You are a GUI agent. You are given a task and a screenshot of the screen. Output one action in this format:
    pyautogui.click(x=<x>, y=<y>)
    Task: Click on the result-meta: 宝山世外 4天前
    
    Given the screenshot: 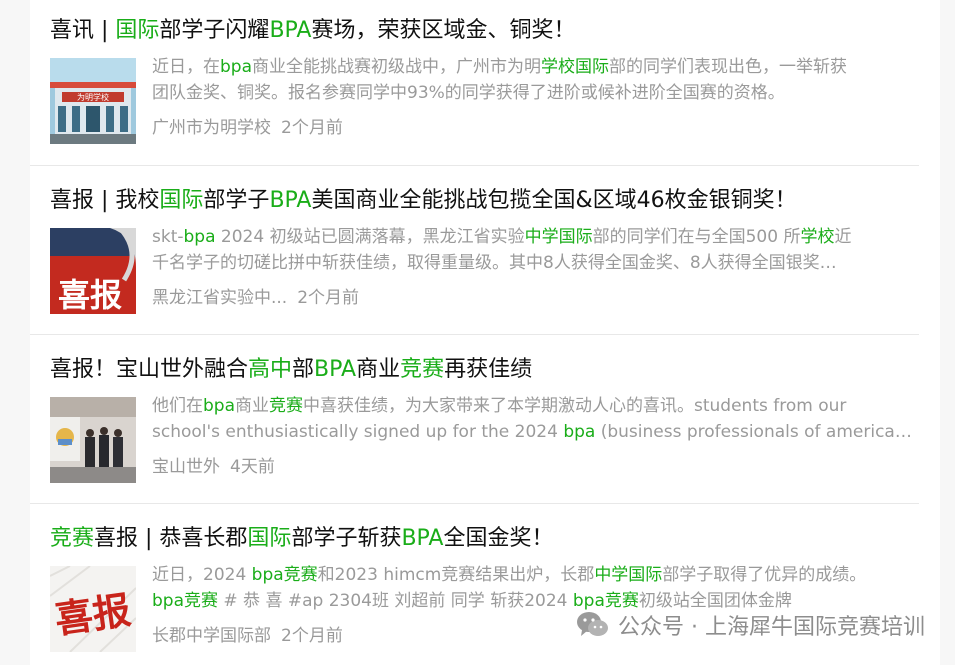 What is the action you would take?
    pyautogui.click(x=213, y=467)
    